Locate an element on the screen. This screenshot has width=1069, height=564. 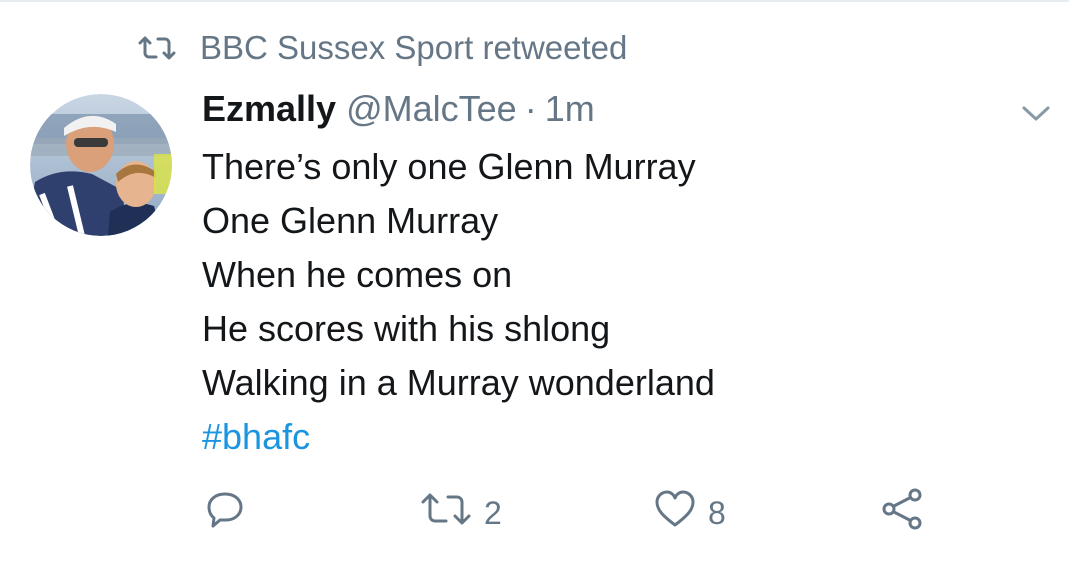
tweet-text-line: There’s only one Glenn Murray is located at coordinates (449, 166).